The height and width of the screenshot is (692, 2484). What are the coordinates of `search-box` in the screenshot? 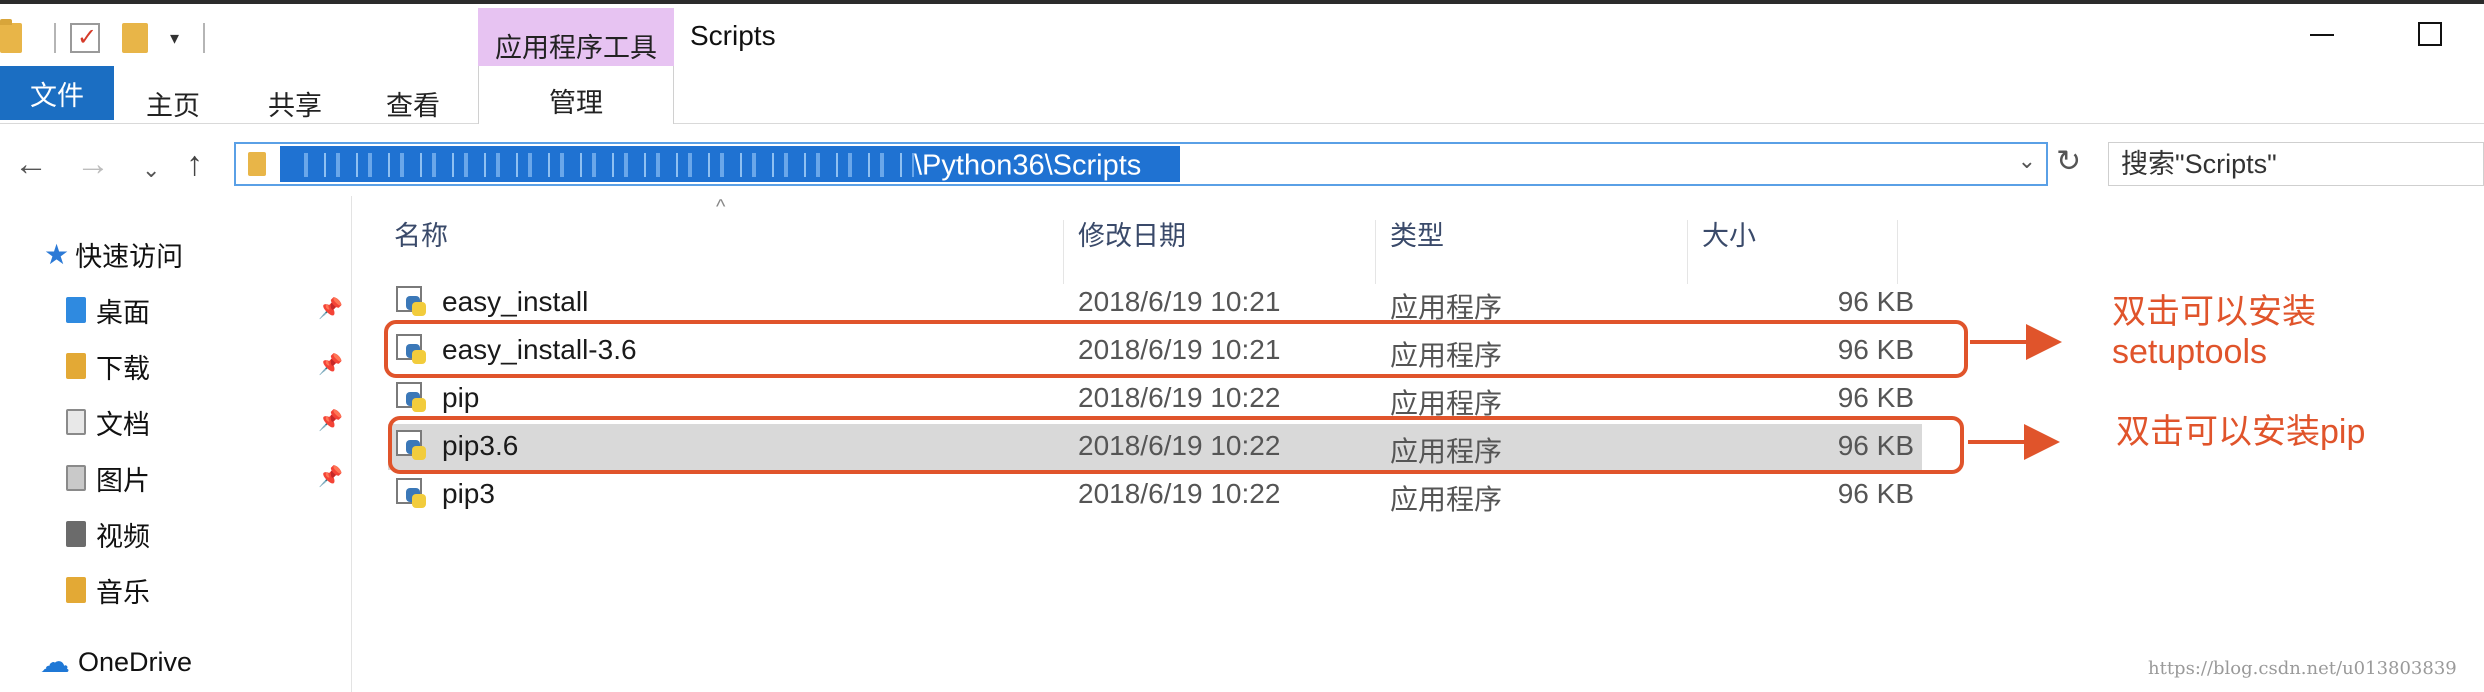 It's located at (2296, 164).